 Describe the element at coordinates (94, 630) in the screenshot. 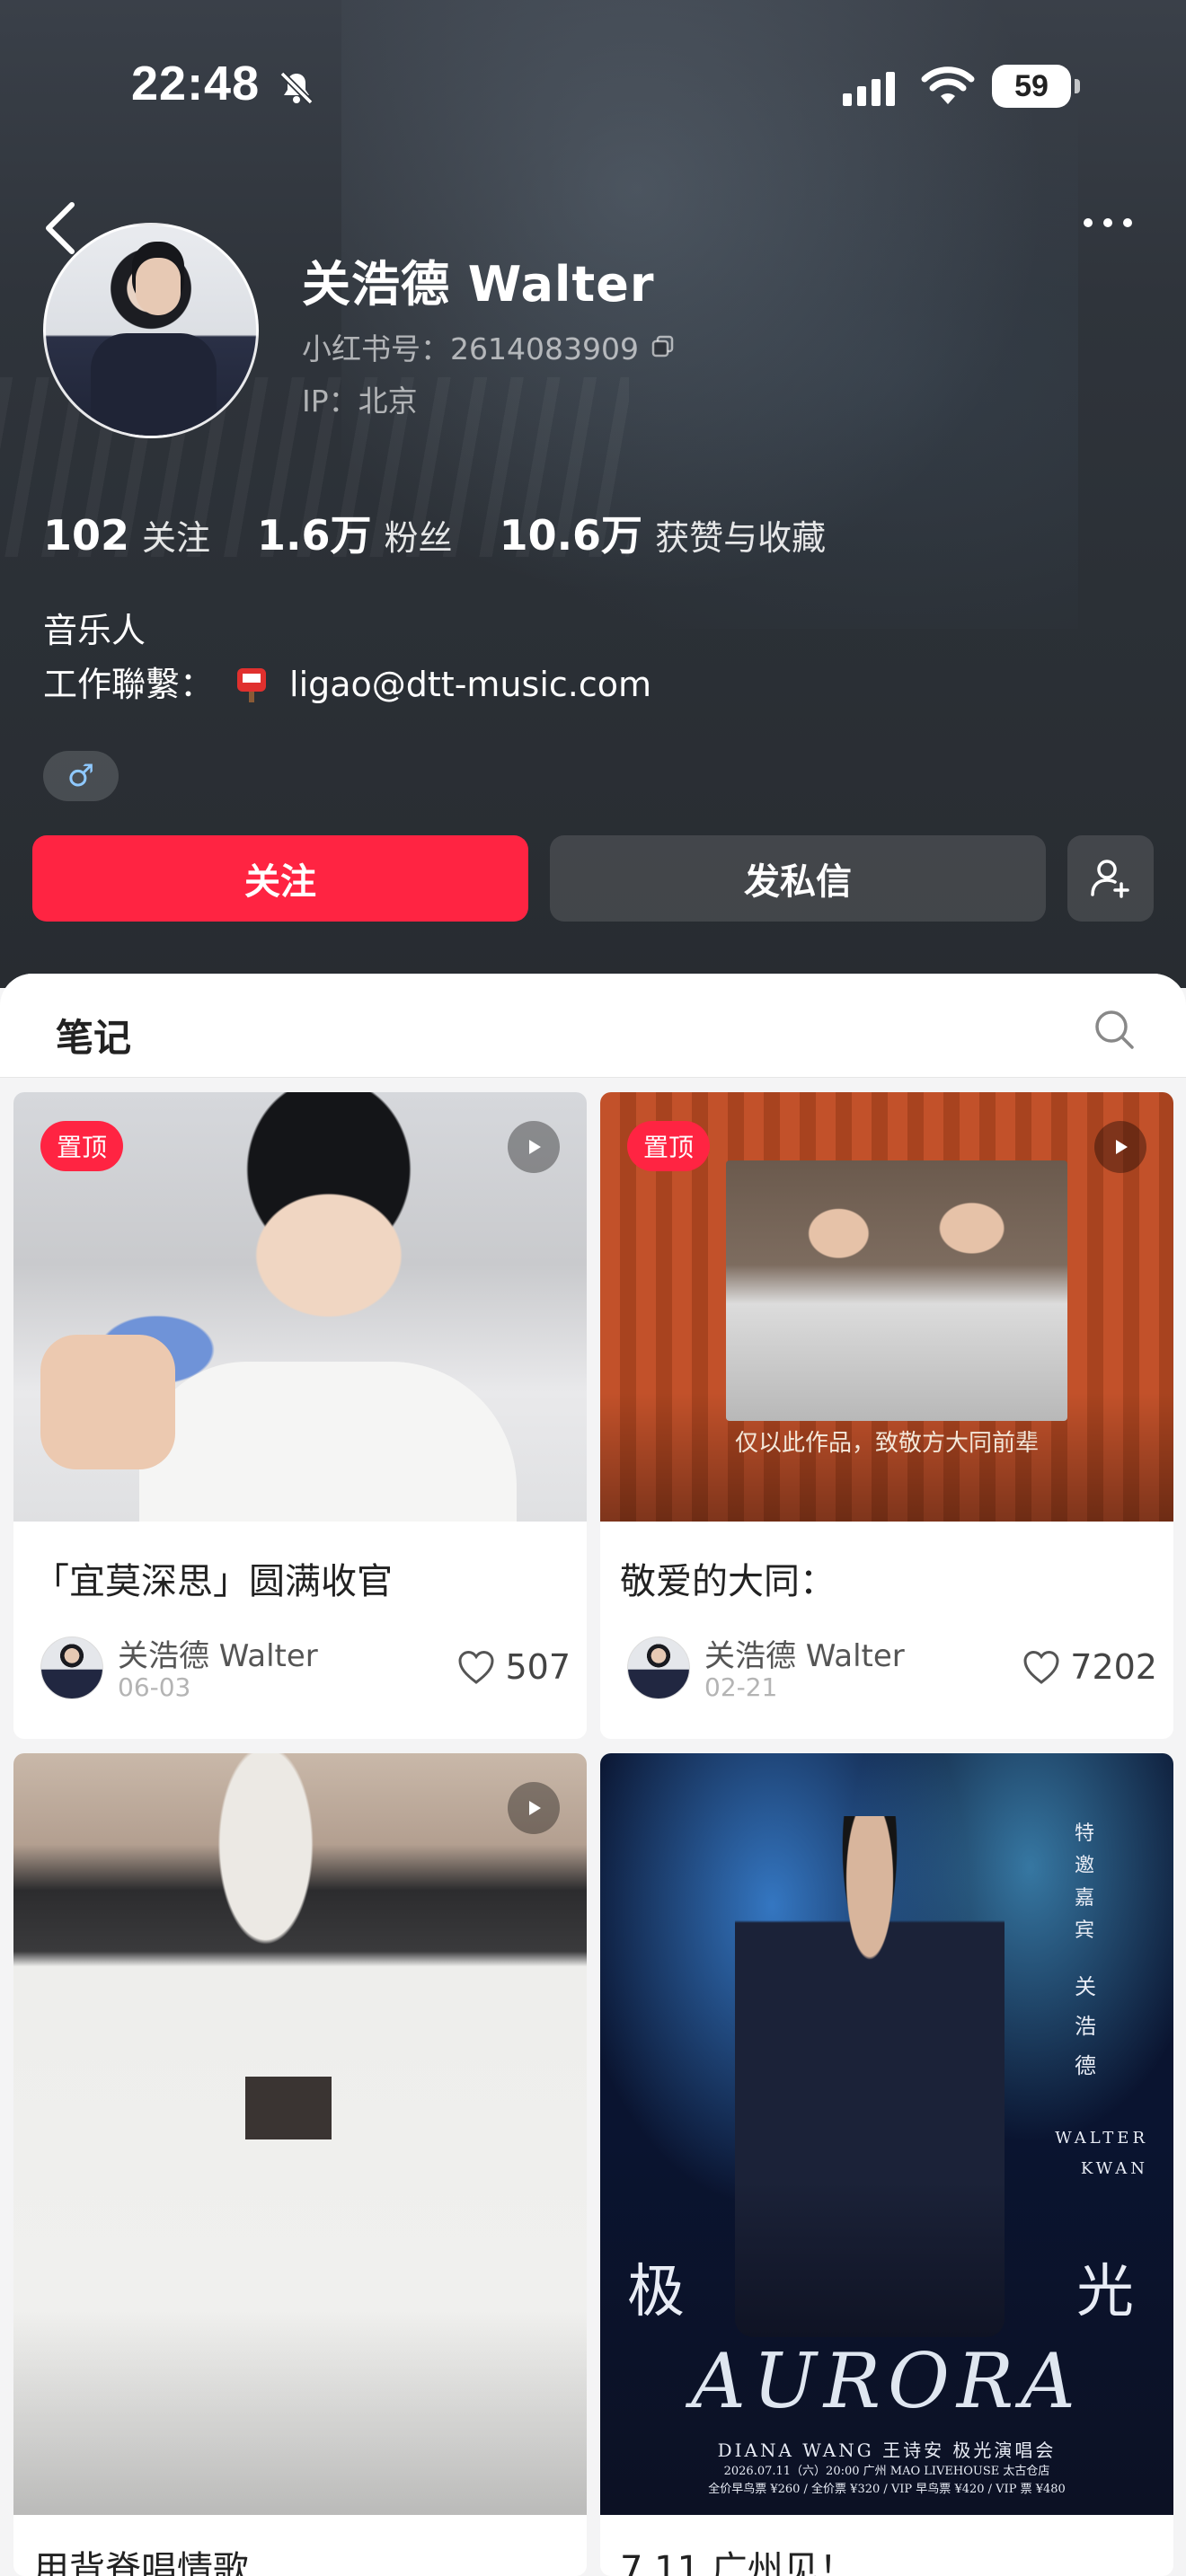

I see `bio-line-occupation: 音乐人` at that location.